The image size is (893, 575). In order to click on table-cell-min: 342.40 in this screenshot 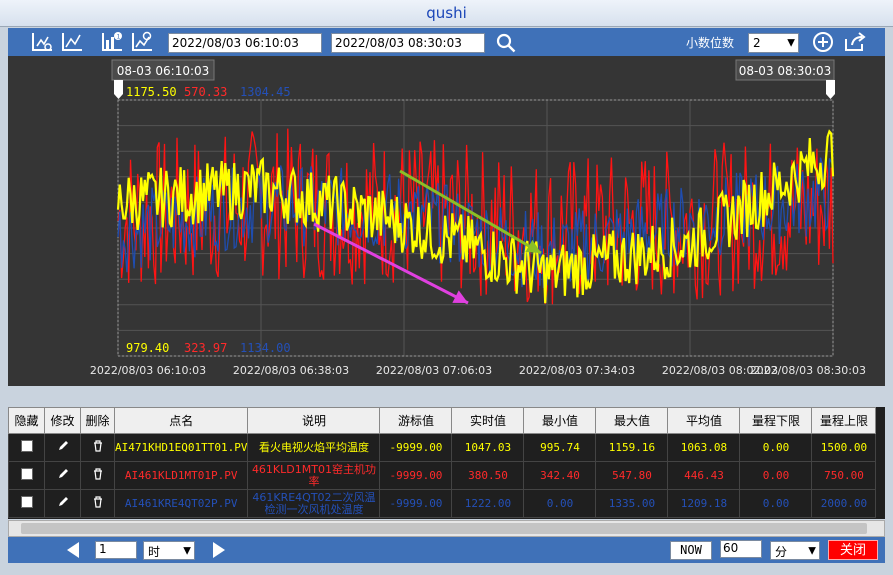, I will do `click(560, 475)`.